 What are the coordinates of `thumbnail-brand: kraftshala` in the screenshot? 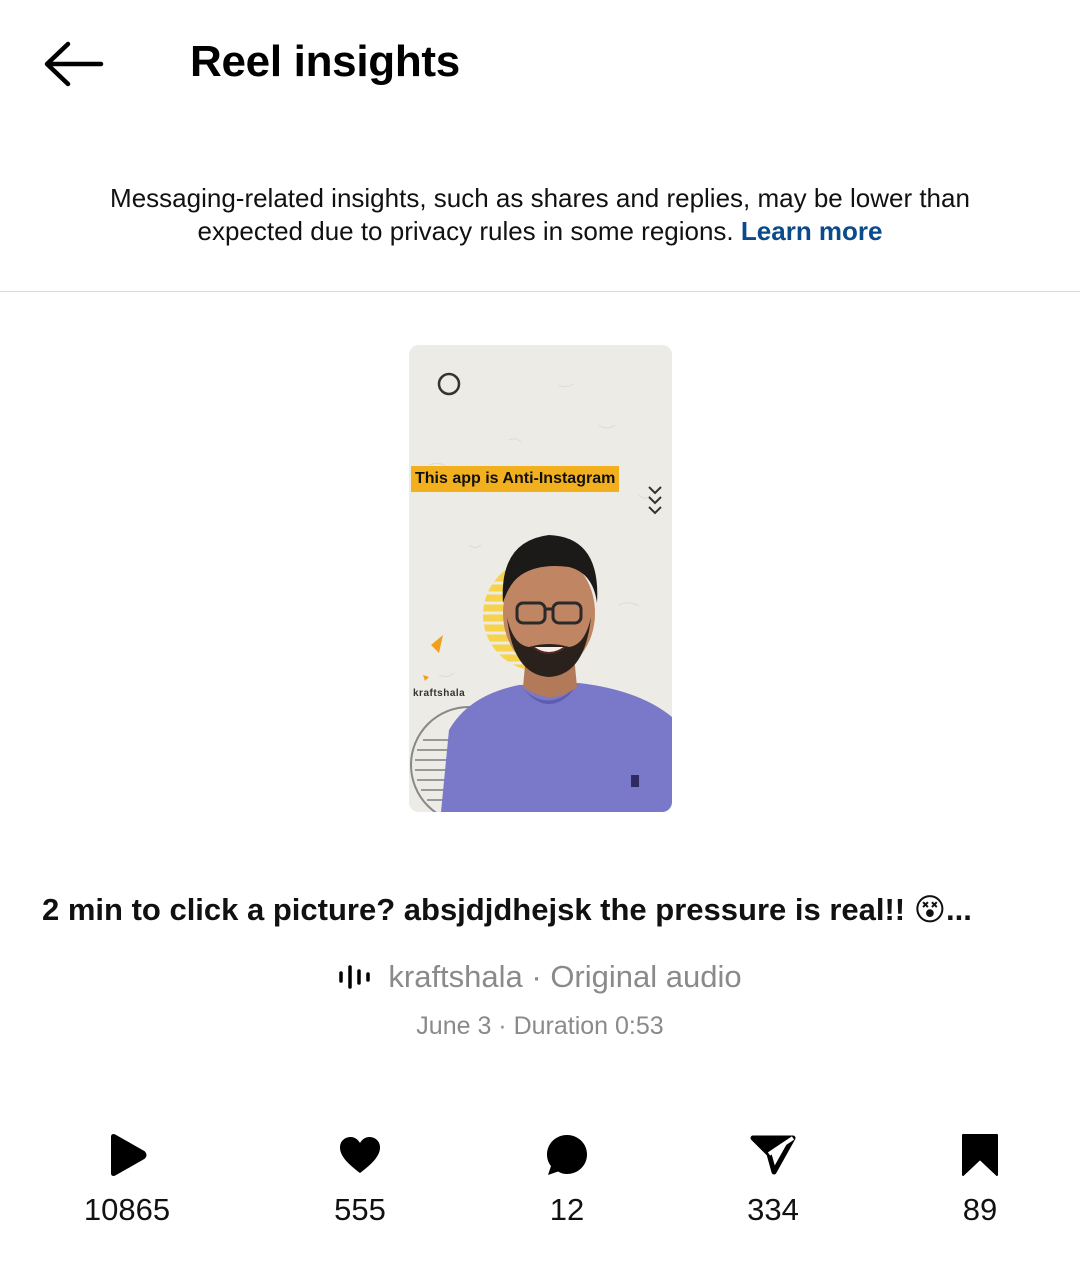 It's located at (439, 693).